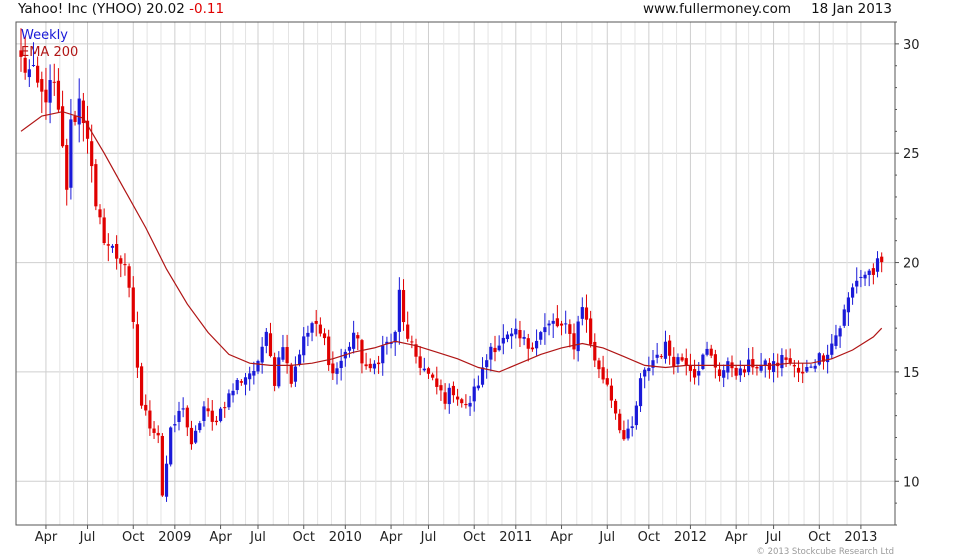  Describe the element at coordinates (911, 45) in the screenshot. I see `y-tick-label: 30` at that location.